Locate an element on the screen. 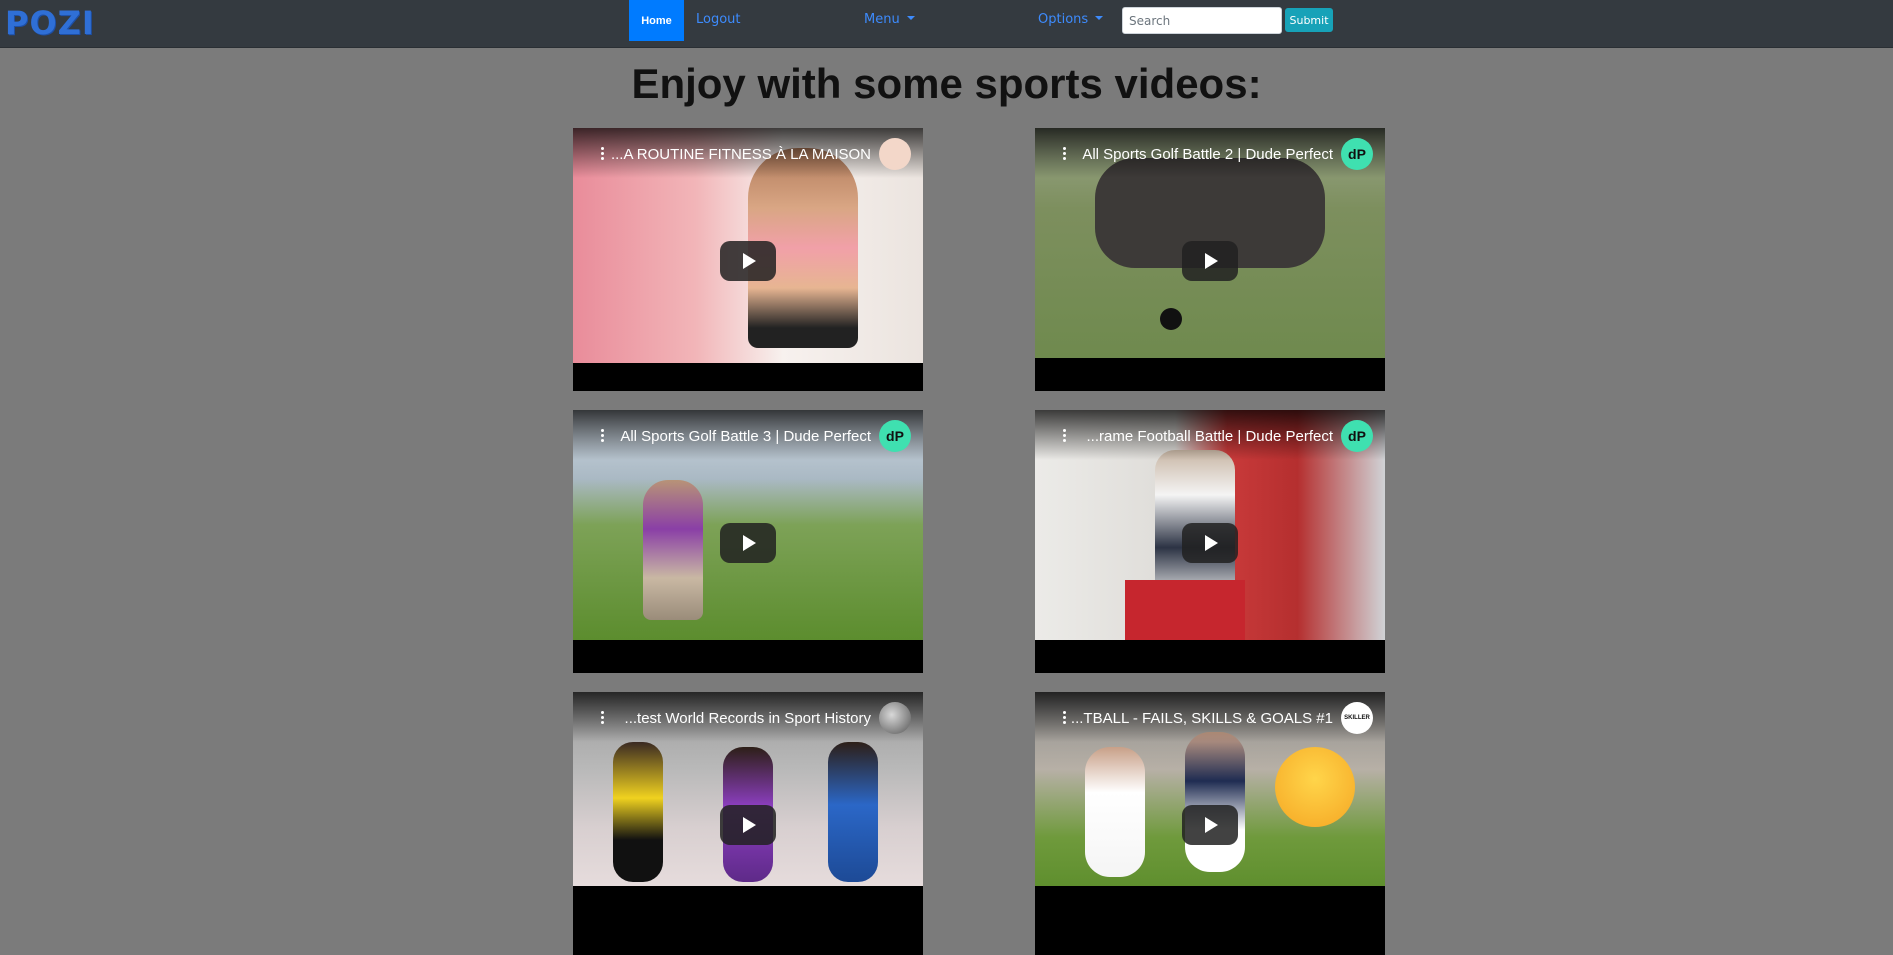 This screenshot has width=1893, height=955. video-title: ...rame Football Battle | Dude Perfect is located at coordinates (1209, 436).